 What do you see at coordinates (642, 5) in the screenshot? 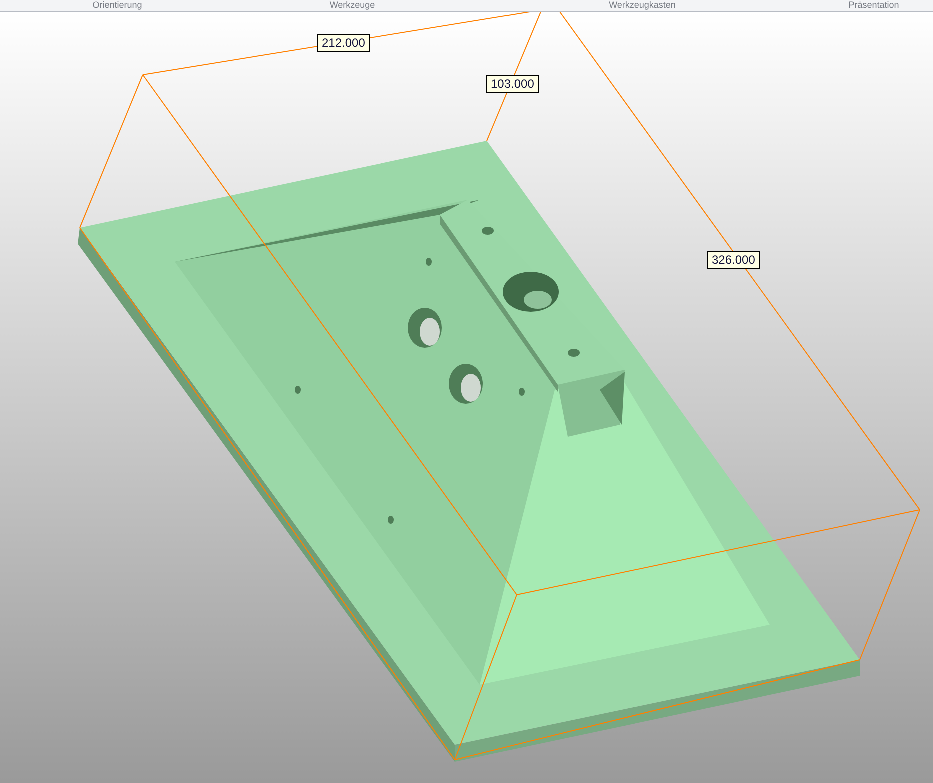
I see `ribbon-group-label: Werkzeugkasten` at bounding box center [642, 5].